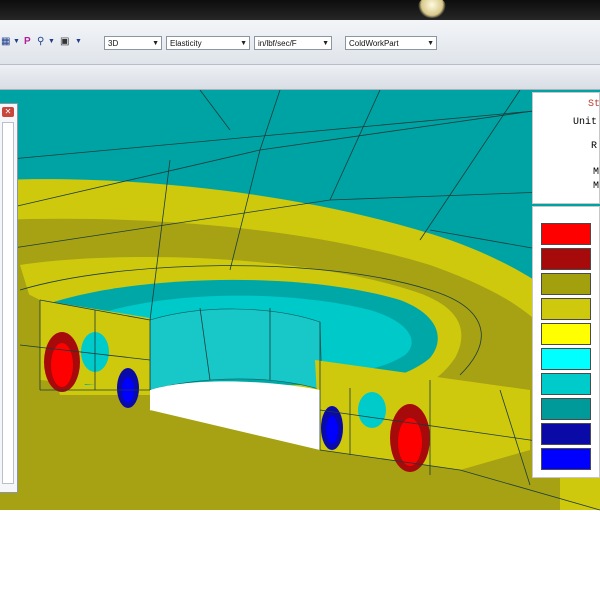  Describe the element at coordinates (432, 9) in the screenshot. I see `app-orb-icon` at that location.